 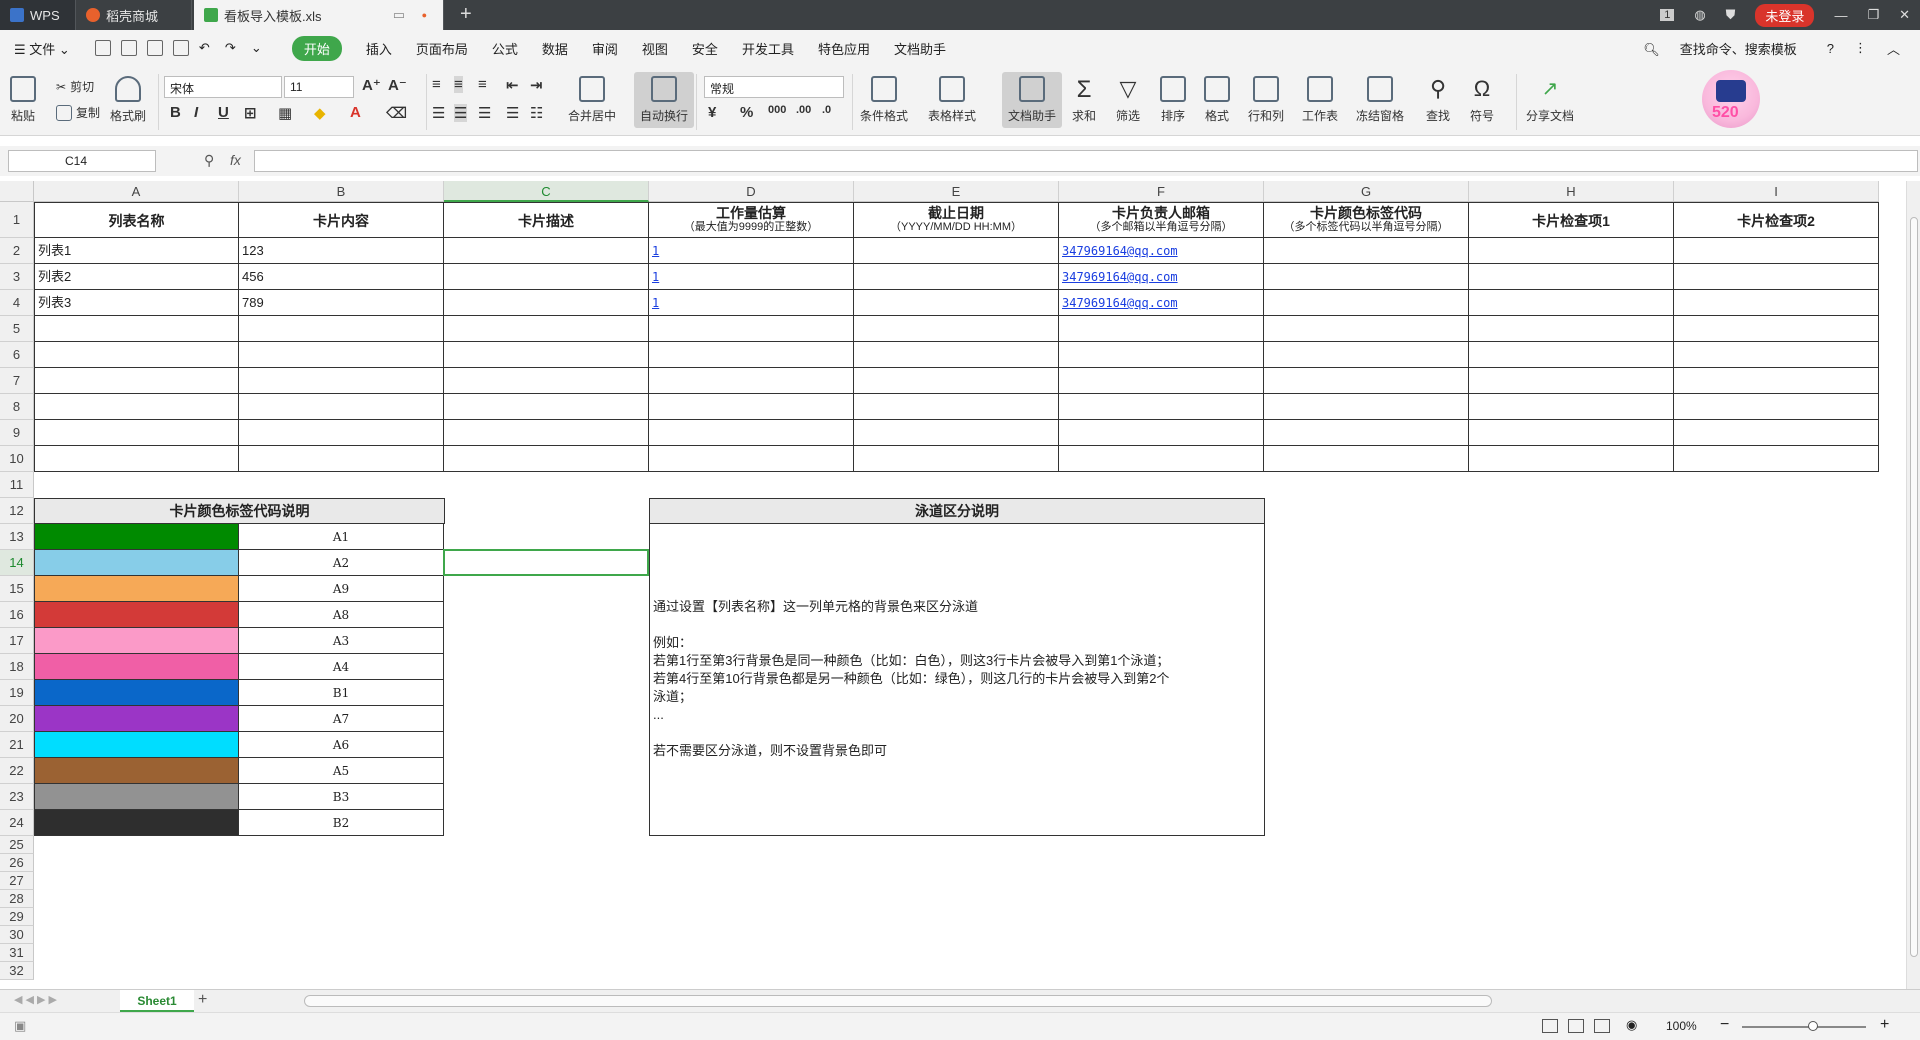 What do you see at coordinates (1161, 191) in the screenshot?
I see `column-header: F` at bounding box center [1161, 191].